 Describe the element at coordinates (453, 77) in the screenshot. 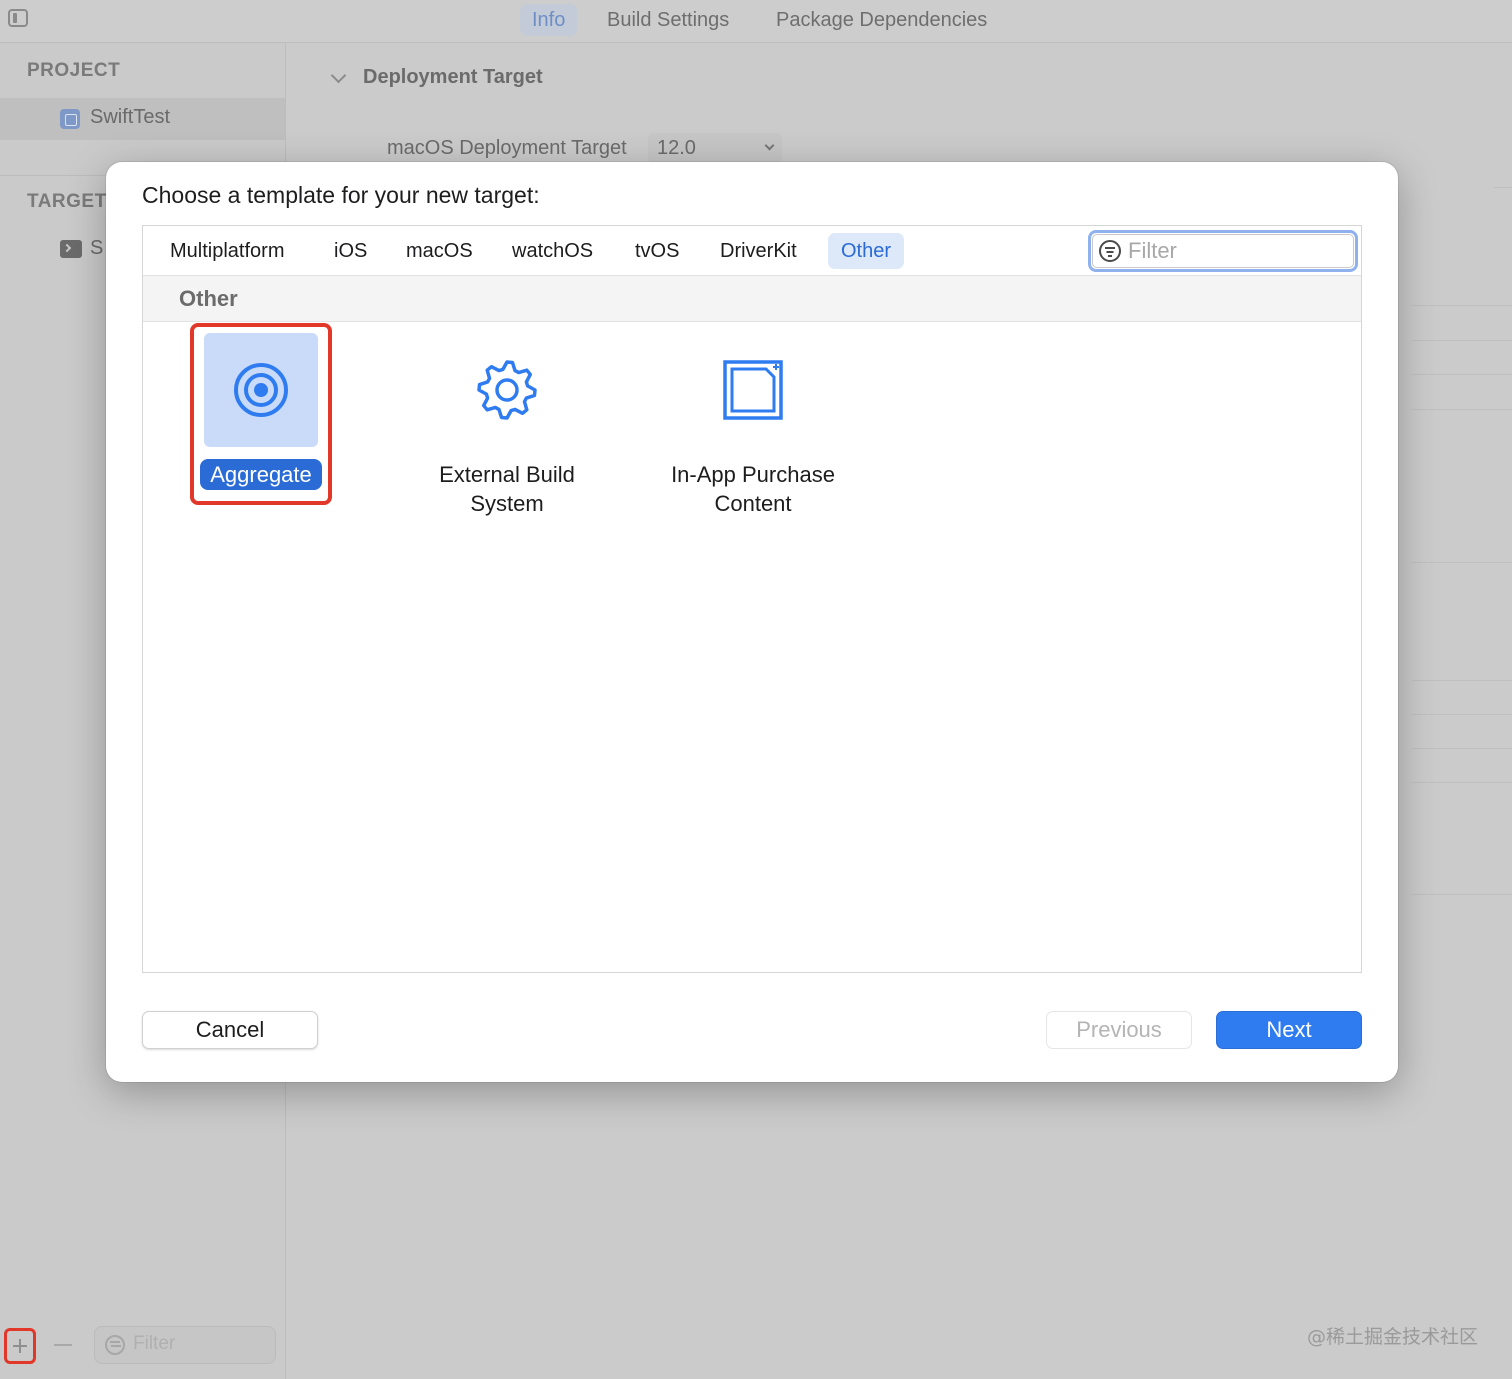

I see `deployment-section-title: Deployment Target` at that location.